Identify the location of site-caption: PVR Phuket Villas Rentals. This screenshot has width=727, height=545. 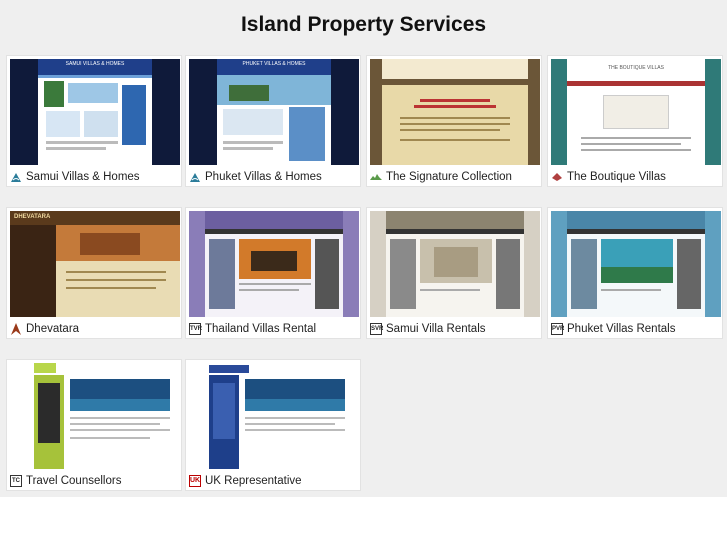
(613, 329).